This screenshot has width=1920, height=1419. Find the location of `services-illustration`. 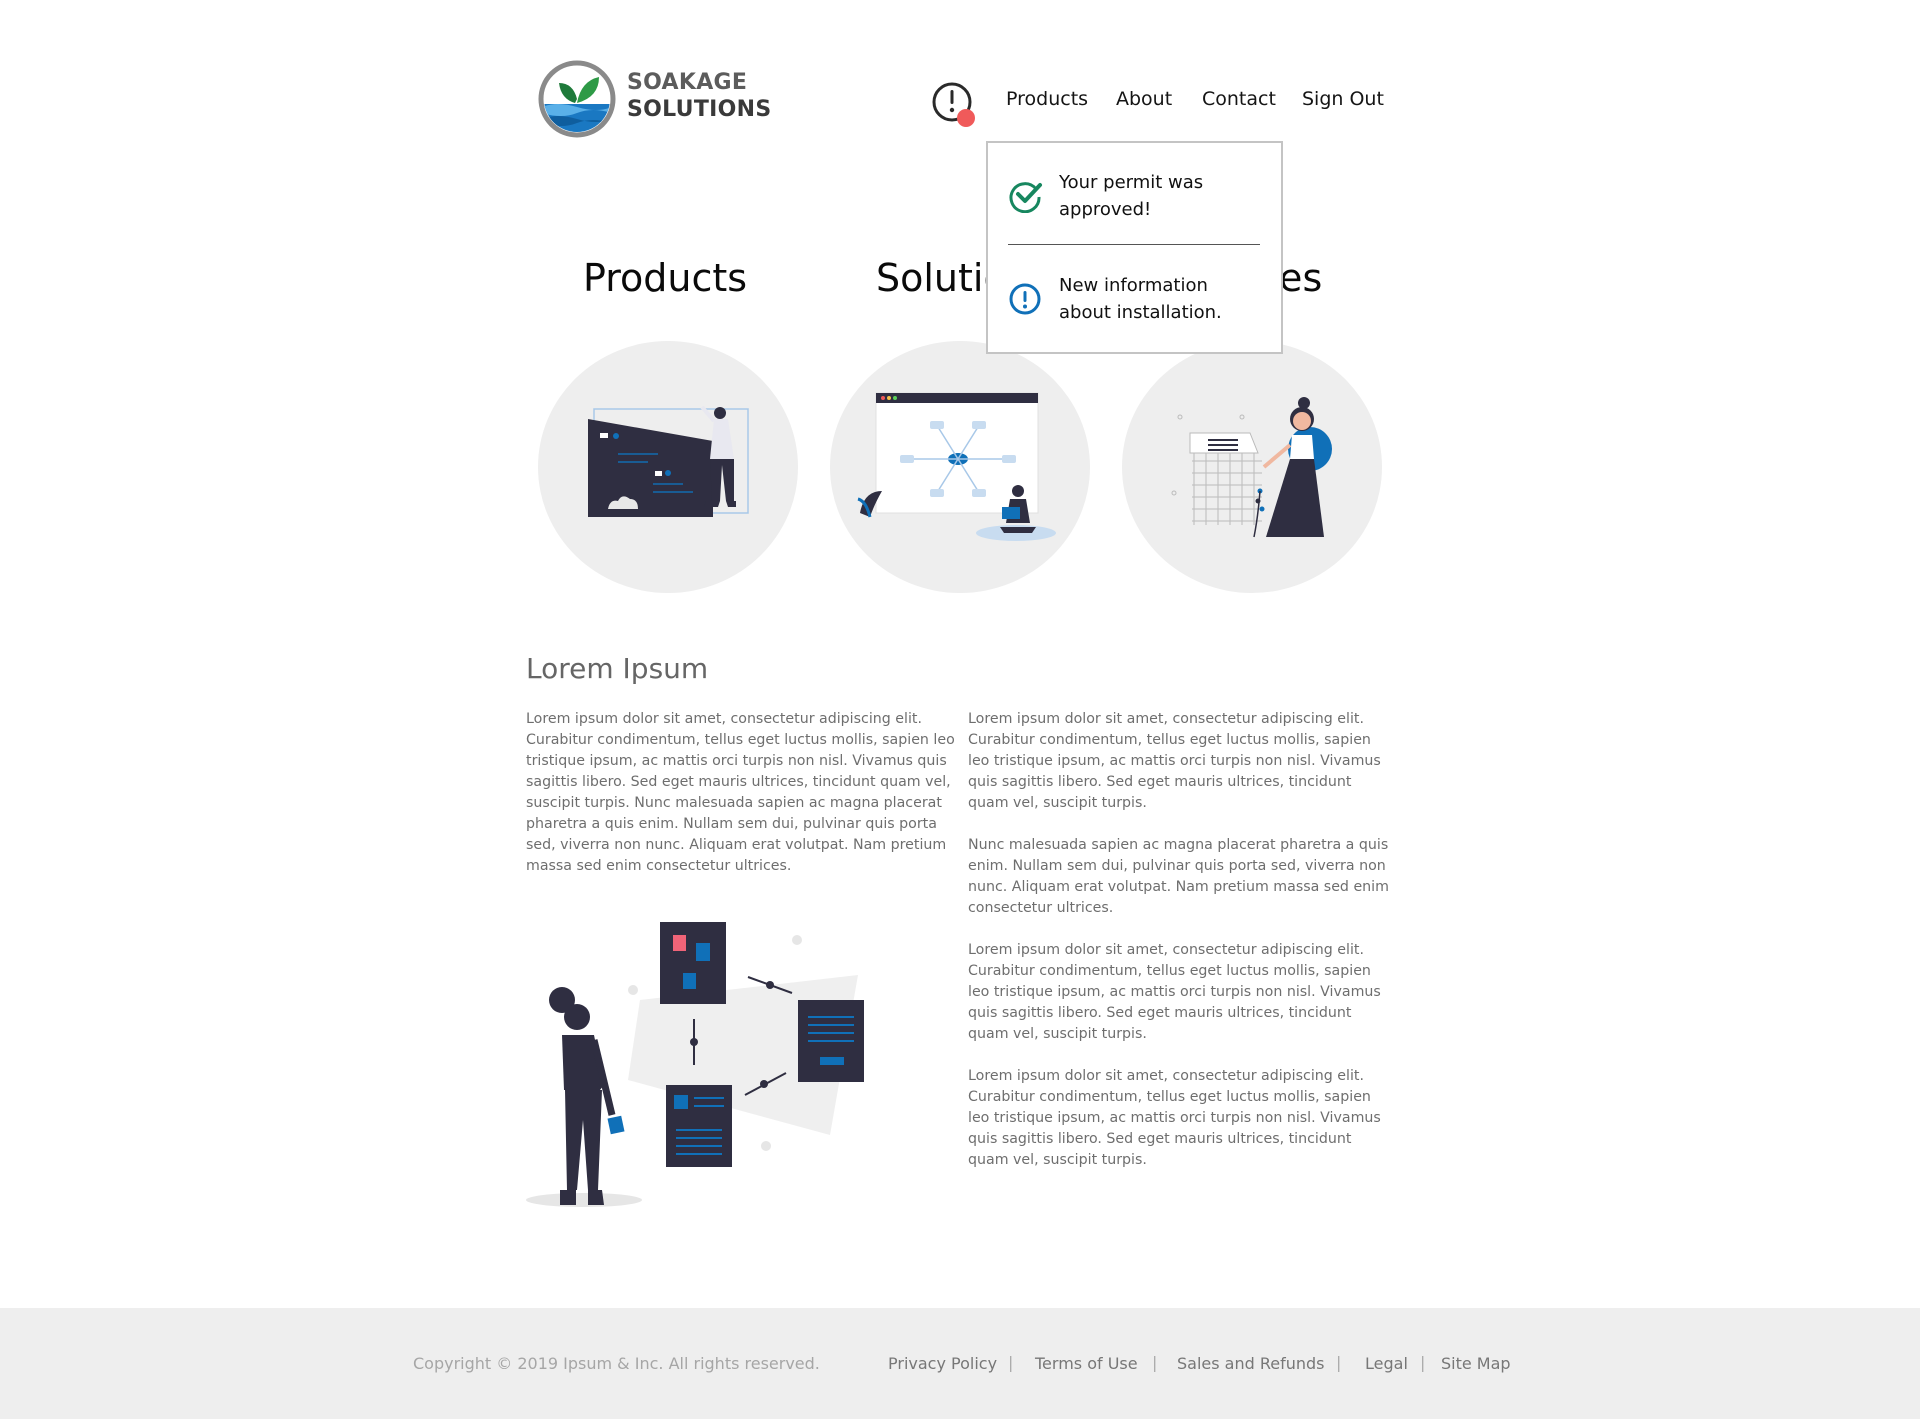

services-illustration is located at coordinates (1252, 467).